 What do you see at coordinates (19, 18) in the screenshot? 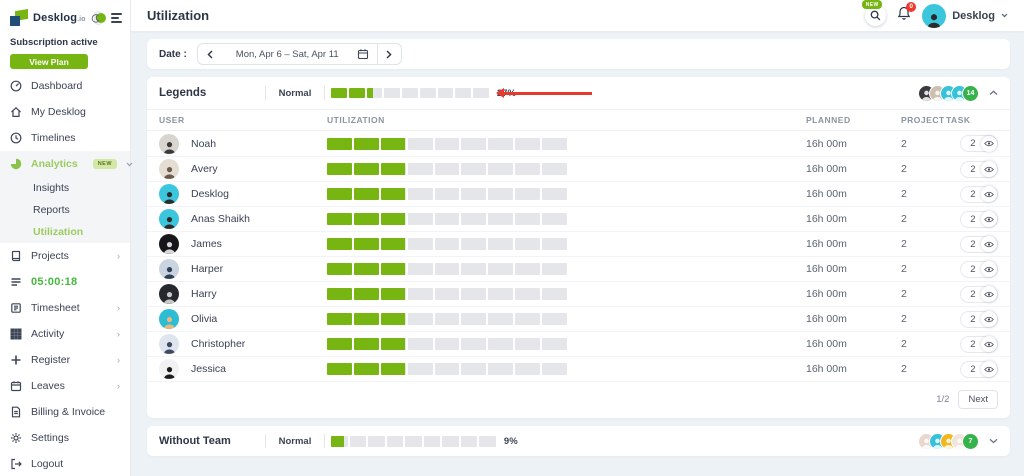
I see `desklog-logo-icon` at bounding box center [19, 18].